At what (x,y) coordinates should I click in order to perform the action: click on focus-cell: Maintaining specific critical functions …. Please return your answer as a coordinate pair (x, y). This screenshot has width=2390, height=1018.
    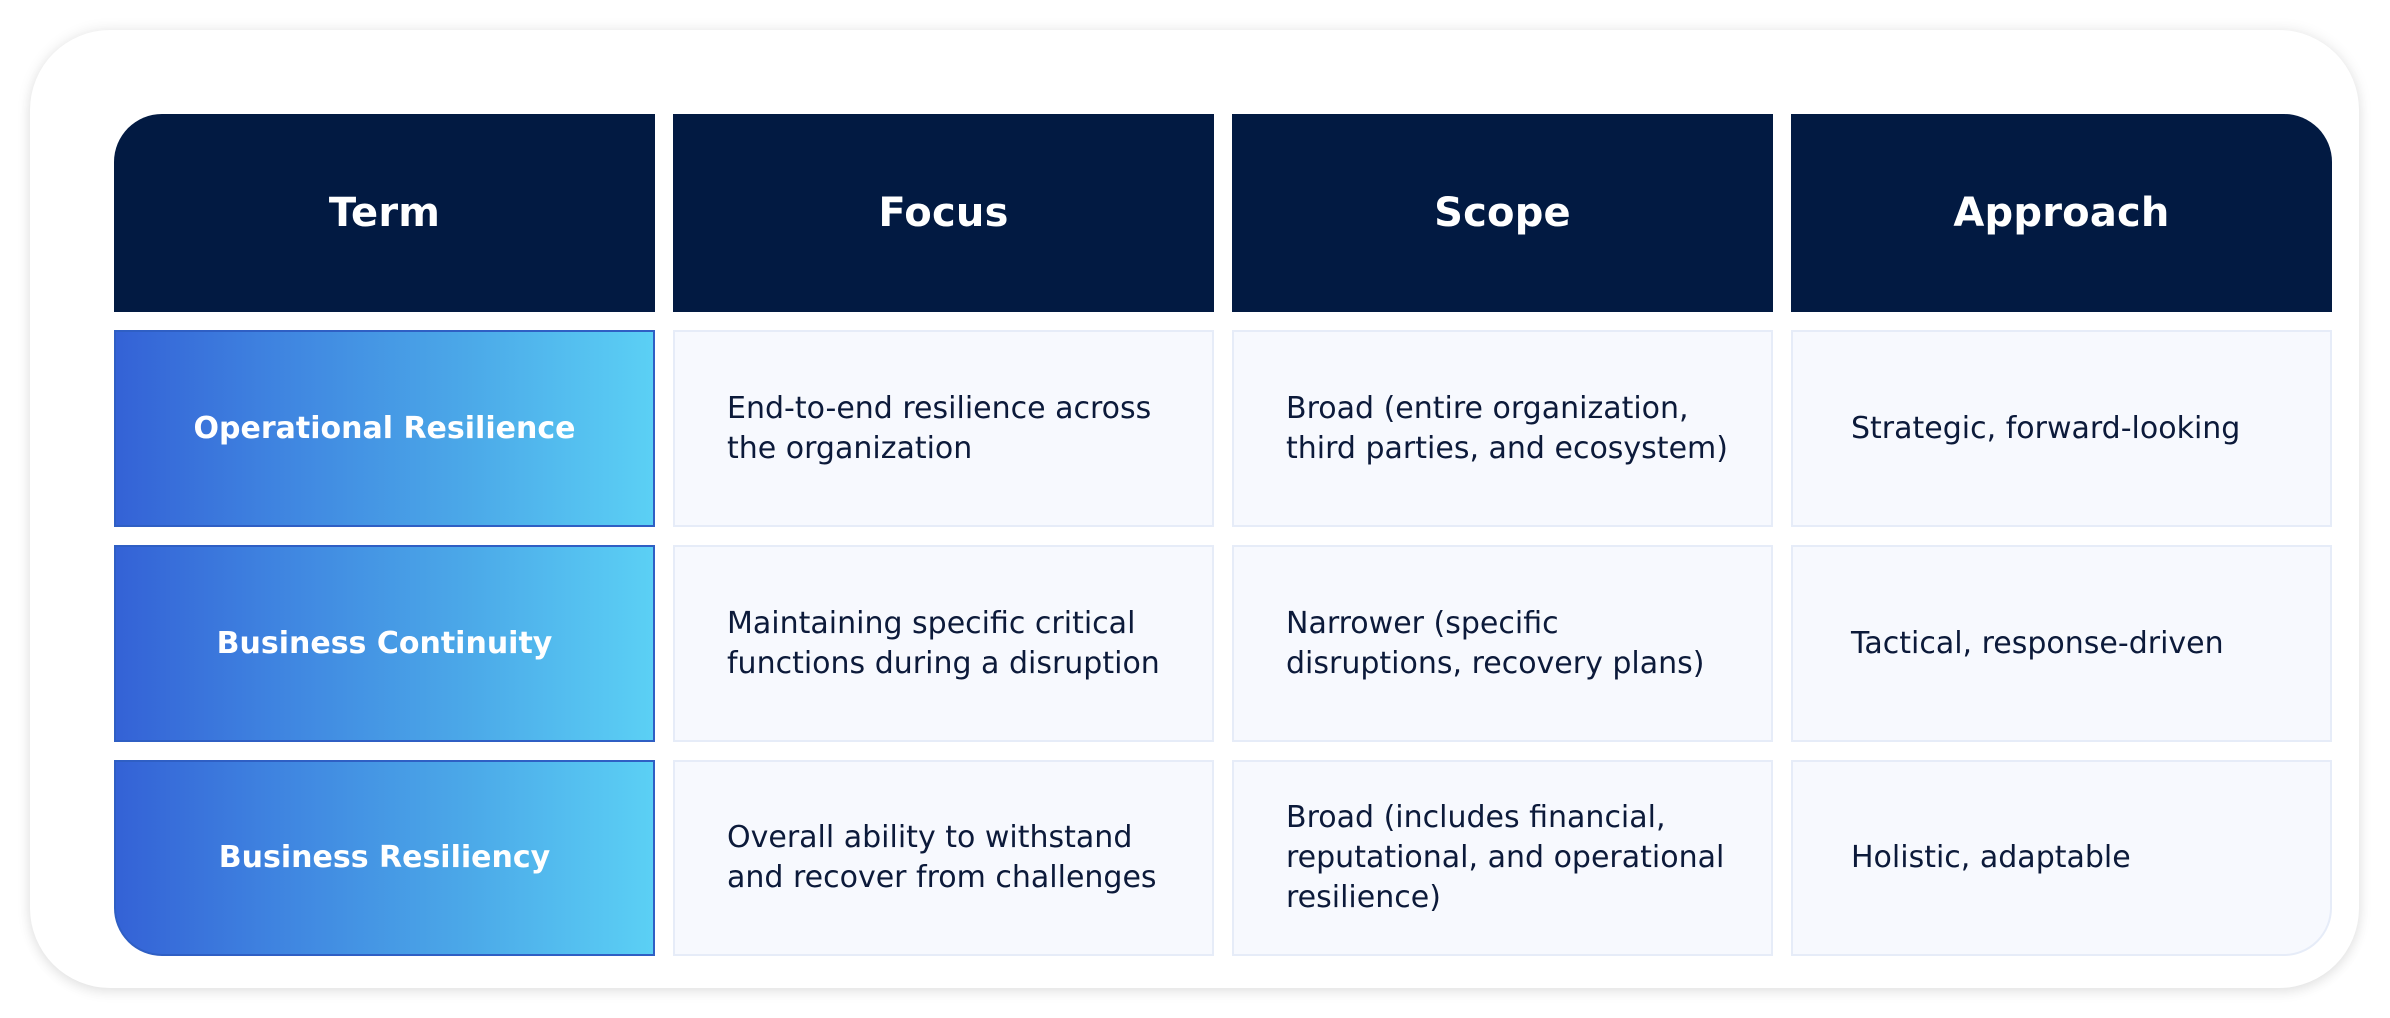
    Looking at the image, I should click on (943, 643).